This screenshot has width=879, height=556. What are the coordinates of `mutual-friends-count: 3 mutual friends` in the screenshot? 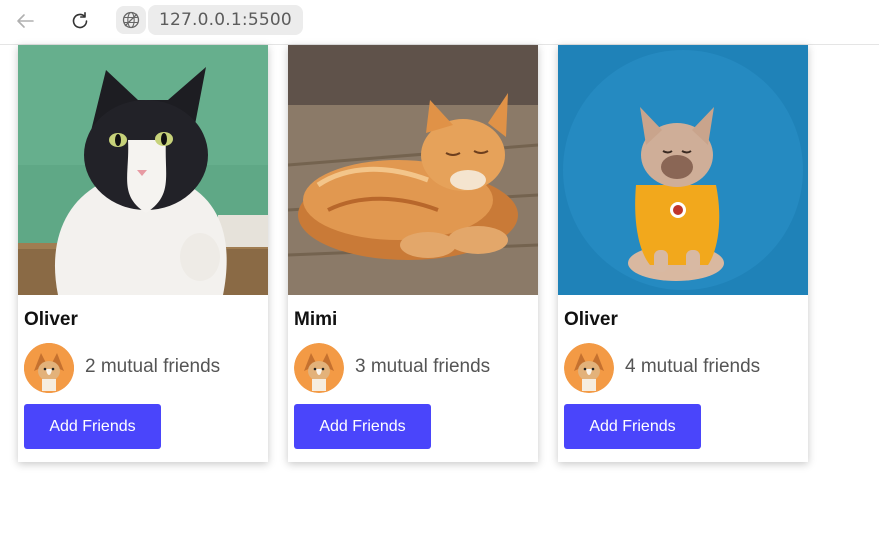 It's located at (423, 366).